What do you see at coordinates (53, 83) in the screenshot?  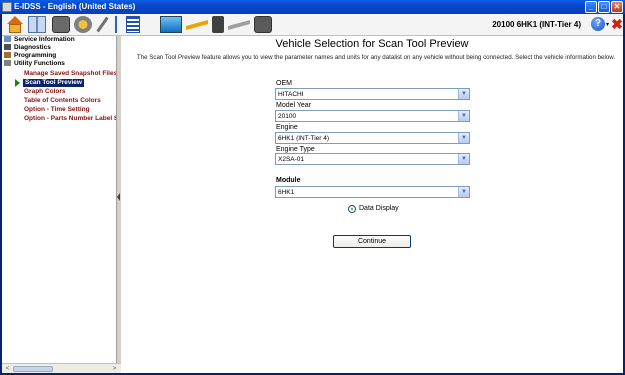 I see `tree-item-scan-tool-preview: Scan Tool Preview` at bounding box center [53, 83].